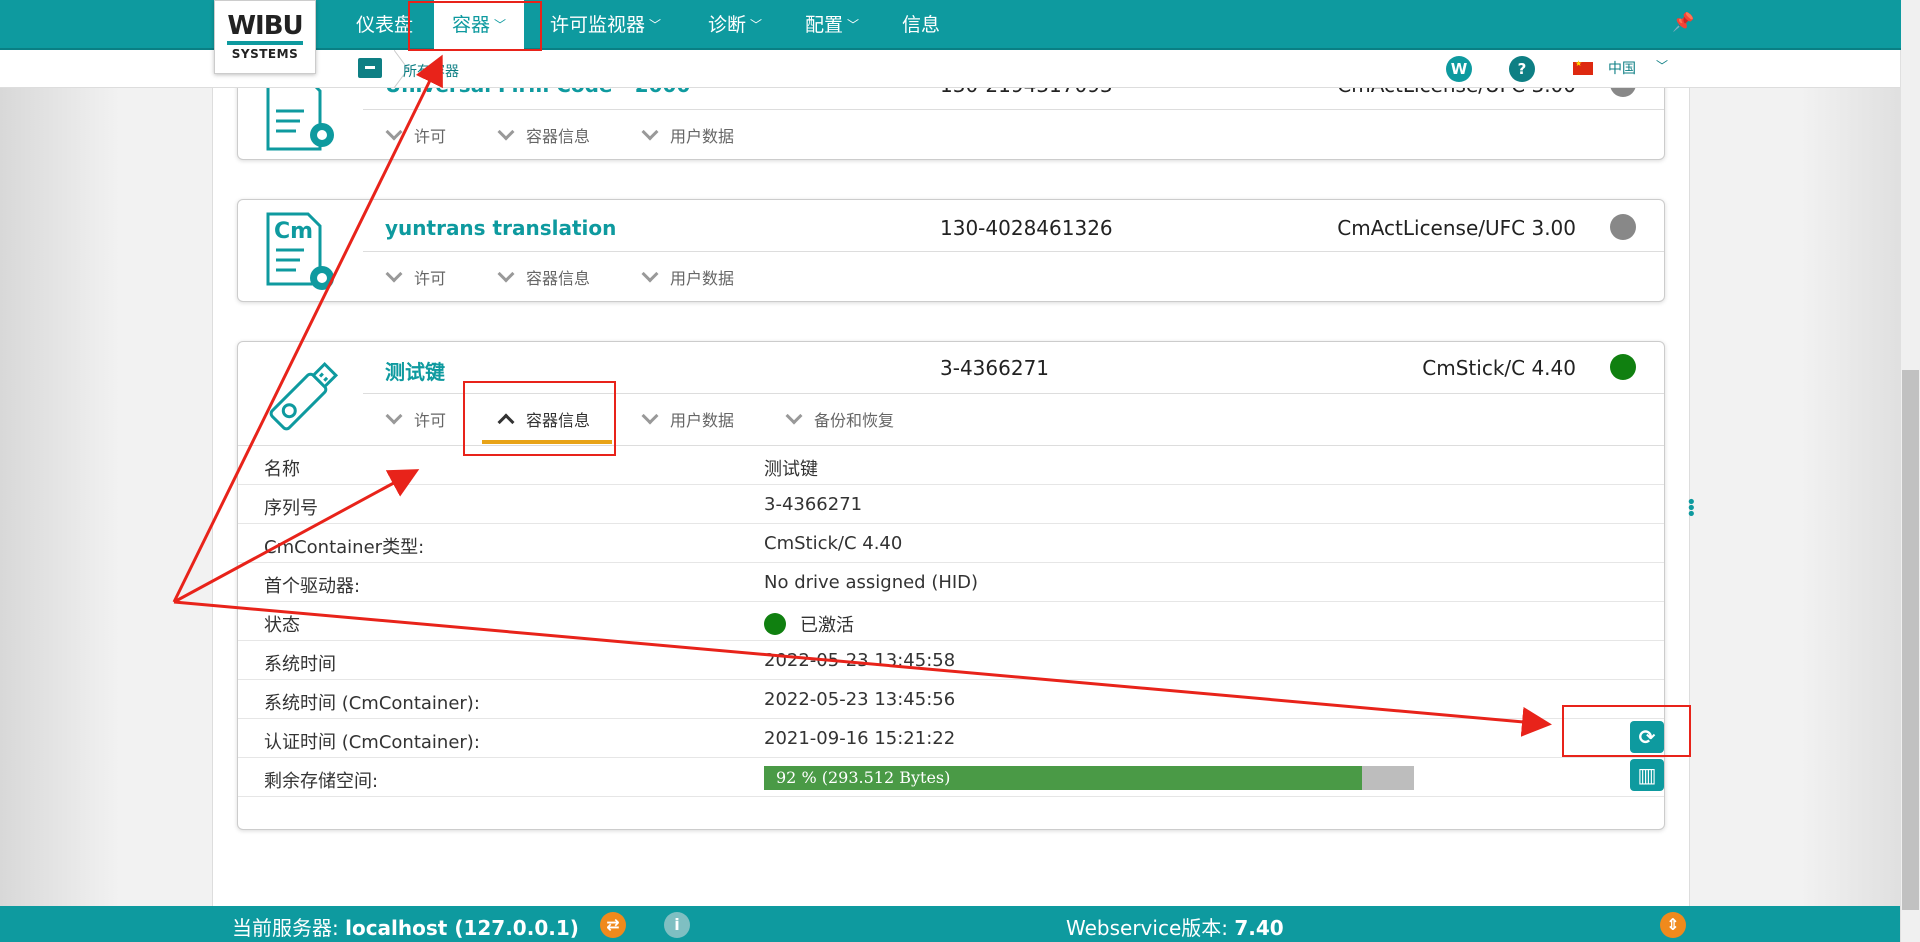  Describe the element at coordinates (598, 25) in the screenshot. I see `nav-label: 许可监视器` at that location.